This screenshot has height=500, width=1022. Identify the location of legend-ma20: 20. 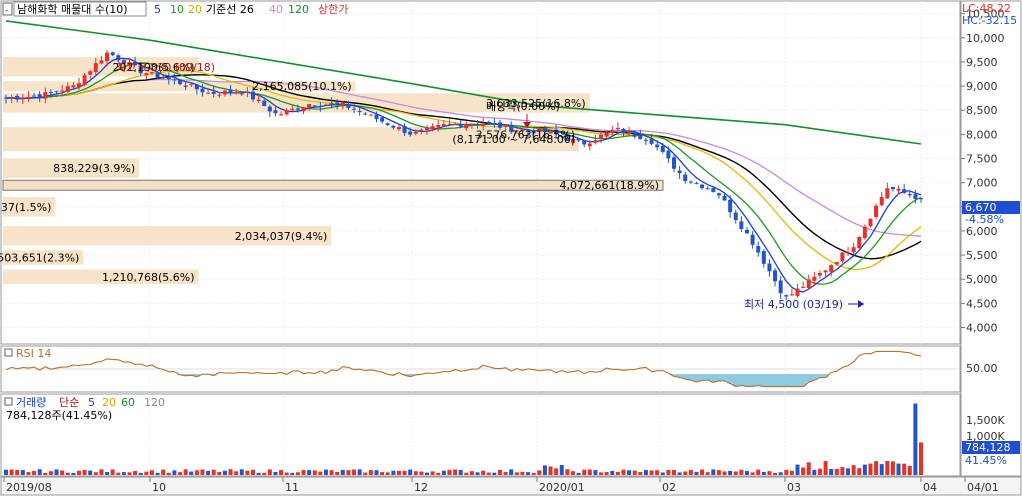
(195, 9).